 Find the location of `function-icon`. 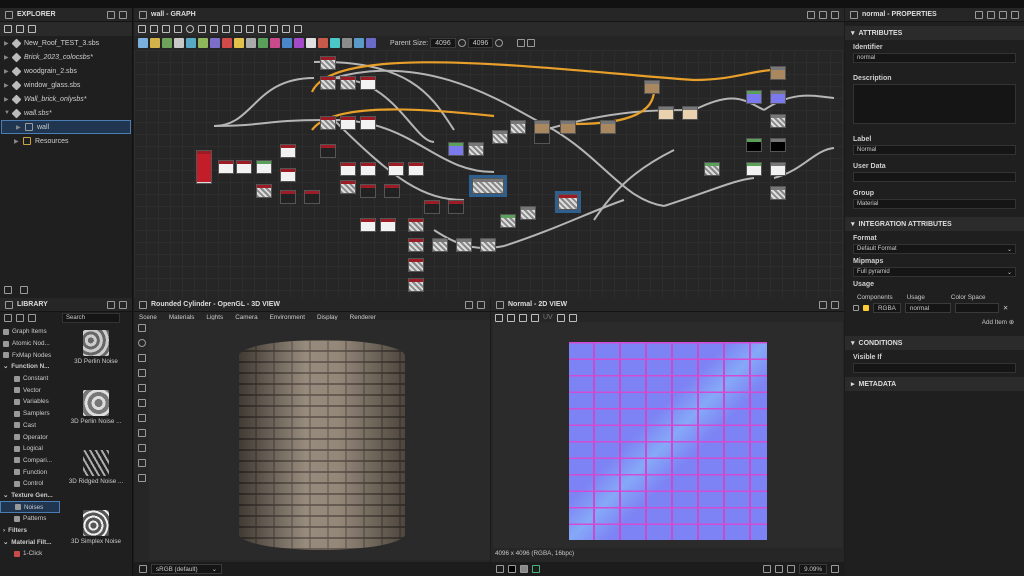

function-icon is located at coordinates (178, 29).